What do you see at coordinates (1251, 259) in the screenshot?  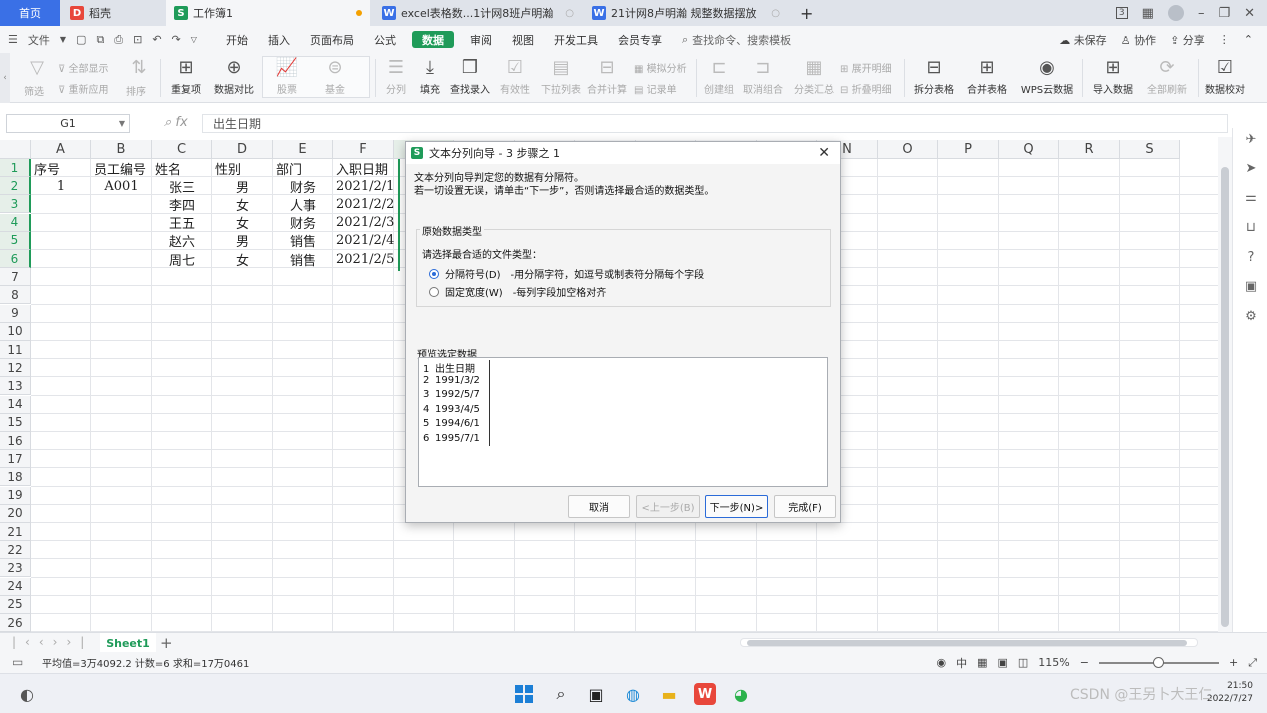 I see `help-icon: ?` at bounding box center [1251, 259].